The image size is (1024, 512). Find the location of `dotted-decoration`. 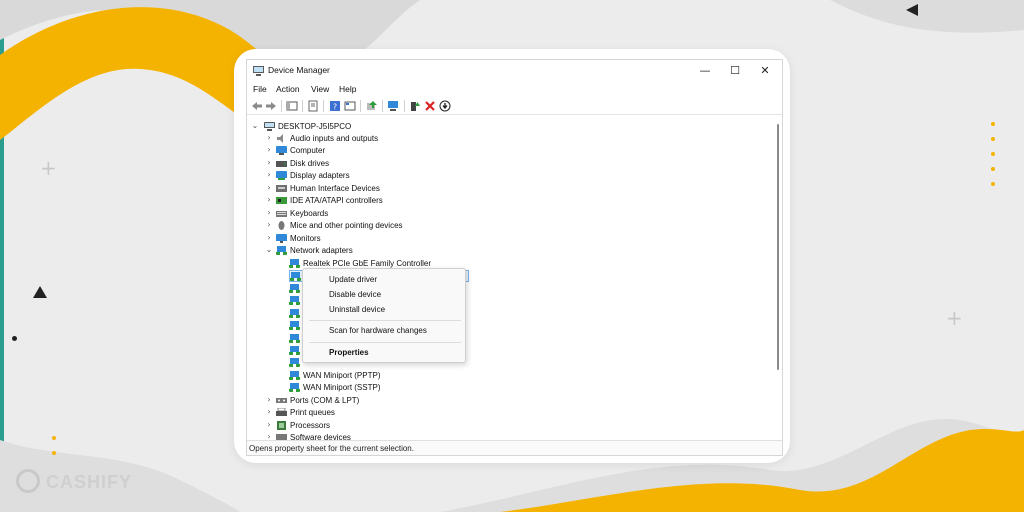

dotted-decoration is located at coordinates (993, 159).